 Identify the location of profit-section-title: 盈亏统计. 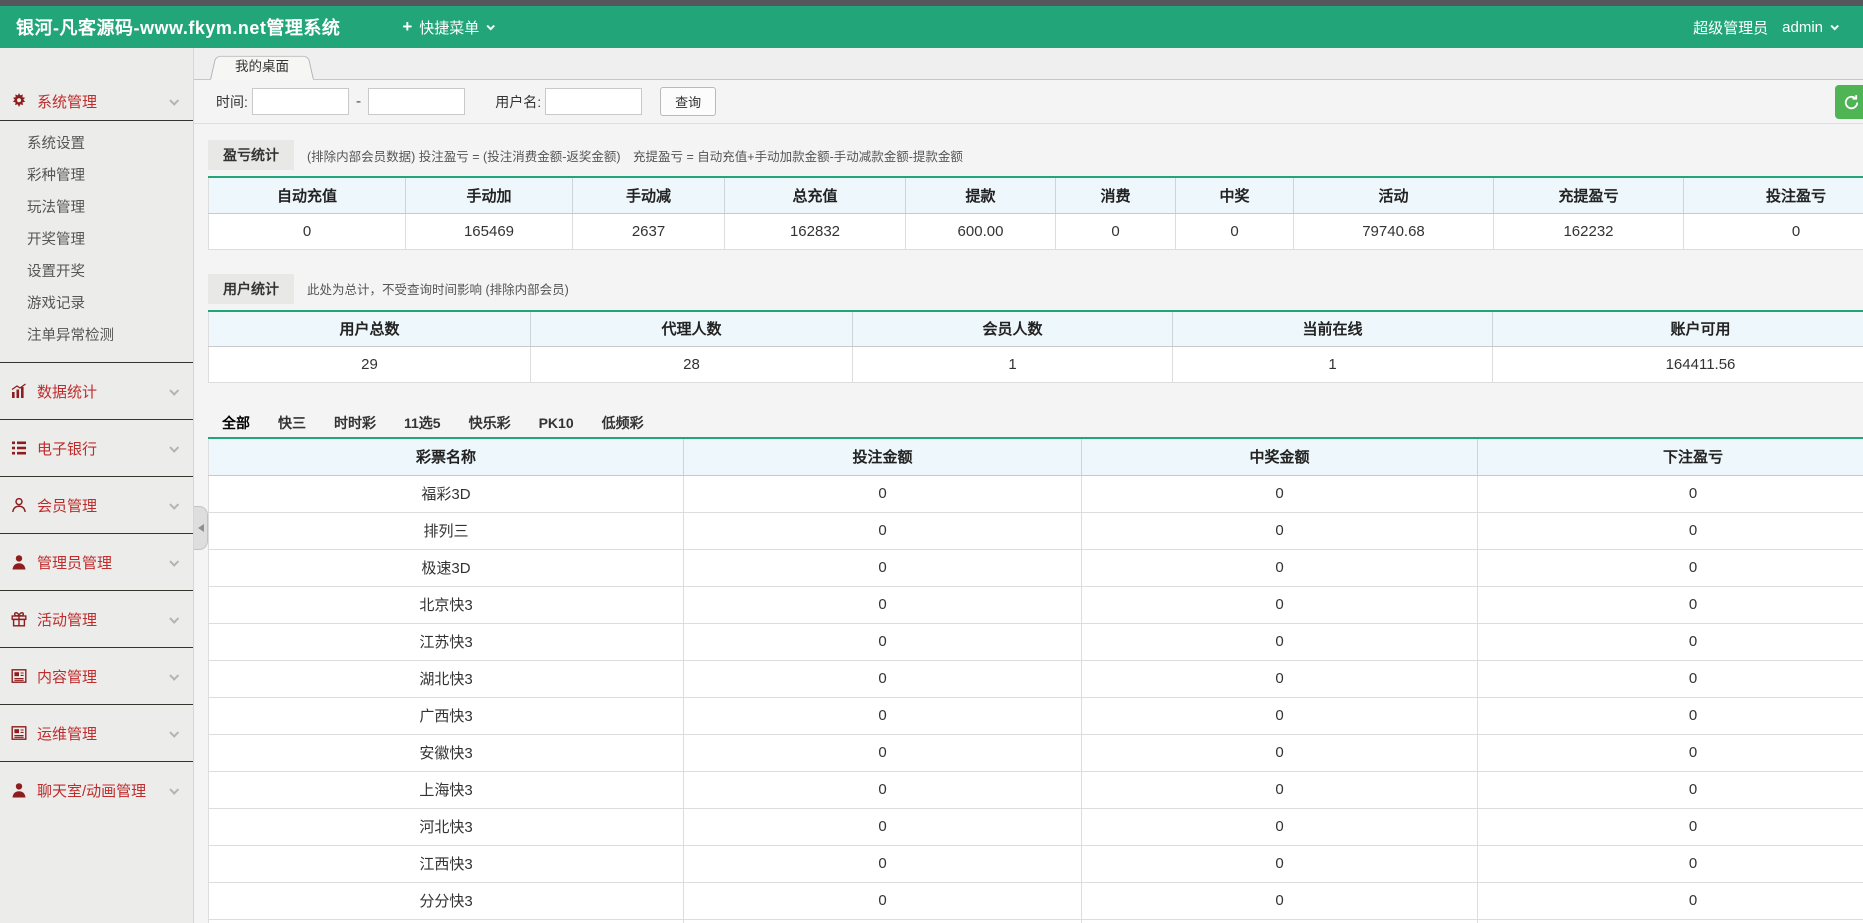
(251, 155).